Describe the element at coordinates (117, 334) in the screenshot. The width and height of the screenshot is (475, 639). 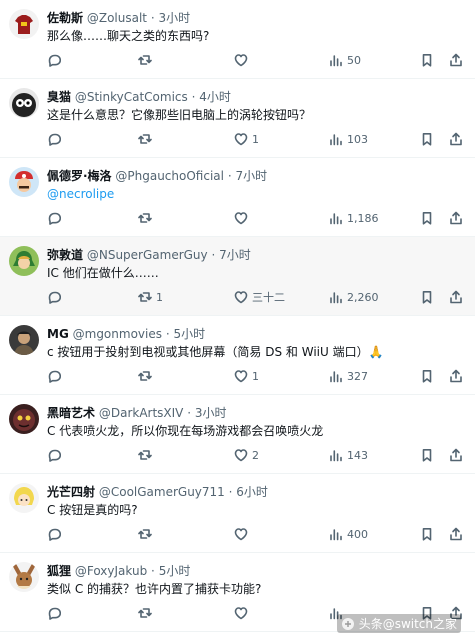
I see `user-handle: @mgonmovies` at that location.